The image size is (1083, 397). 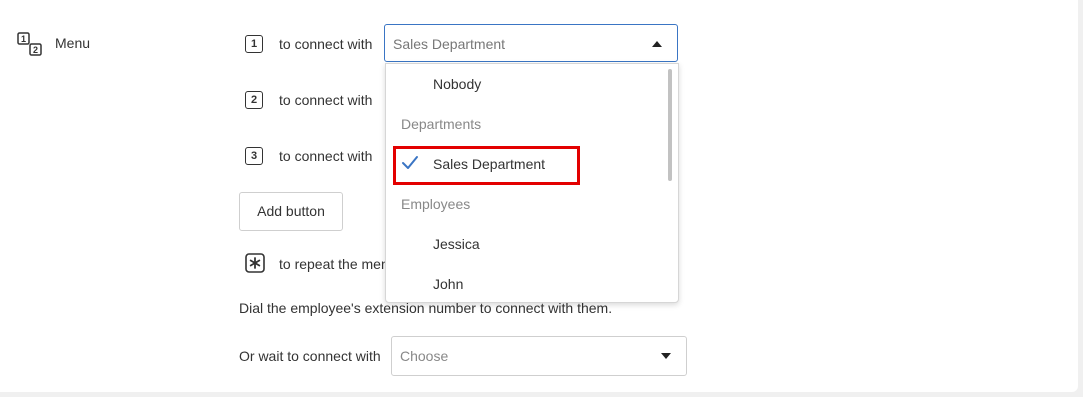 I want to click on option-jessica: Jessica, so click(x=456, y=244).